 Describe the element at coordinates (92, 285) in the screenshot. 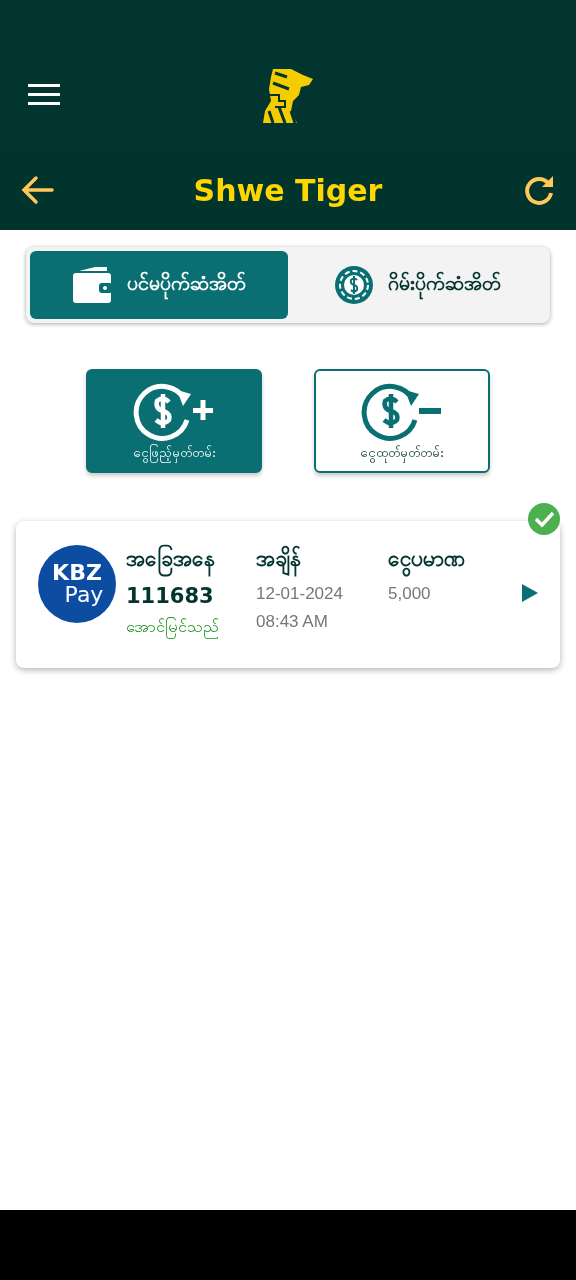

I see `wallet-icon` at that location.